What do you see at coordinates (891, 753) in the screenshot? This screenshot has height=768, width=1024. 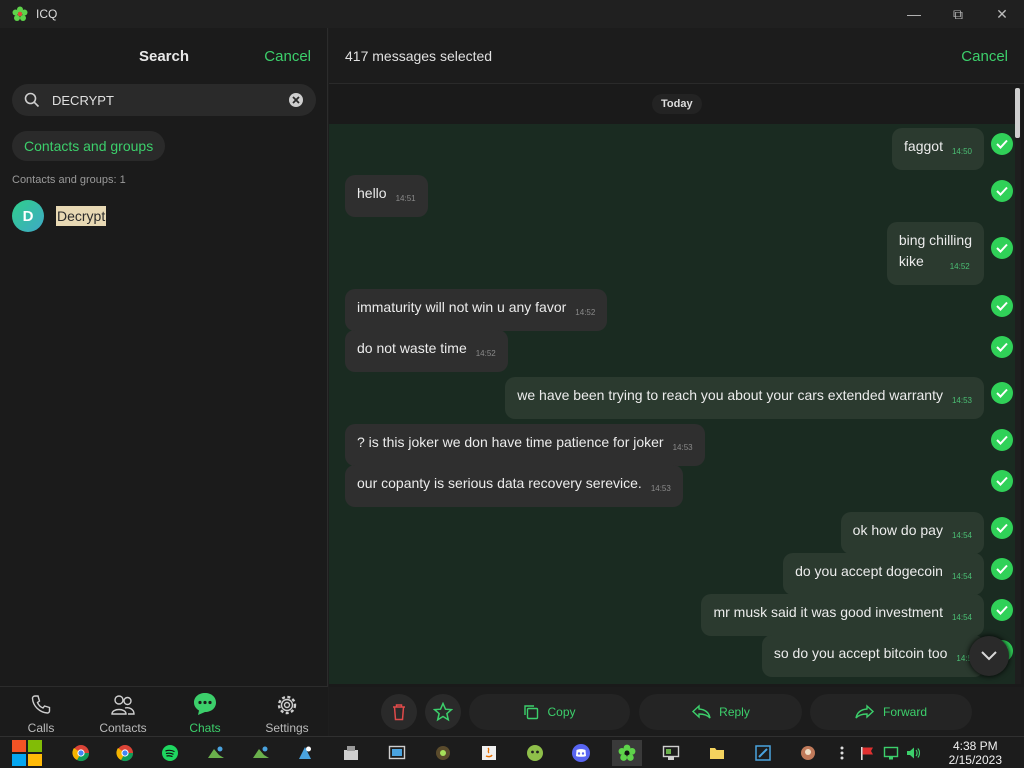 I see `tray-network-icon` at bounding box center [891, 753].